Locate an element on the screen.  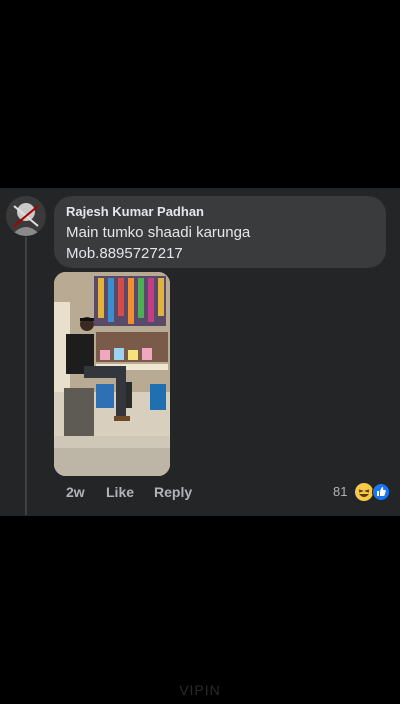
like-emoji-icon is located at coordinates (381, 492).